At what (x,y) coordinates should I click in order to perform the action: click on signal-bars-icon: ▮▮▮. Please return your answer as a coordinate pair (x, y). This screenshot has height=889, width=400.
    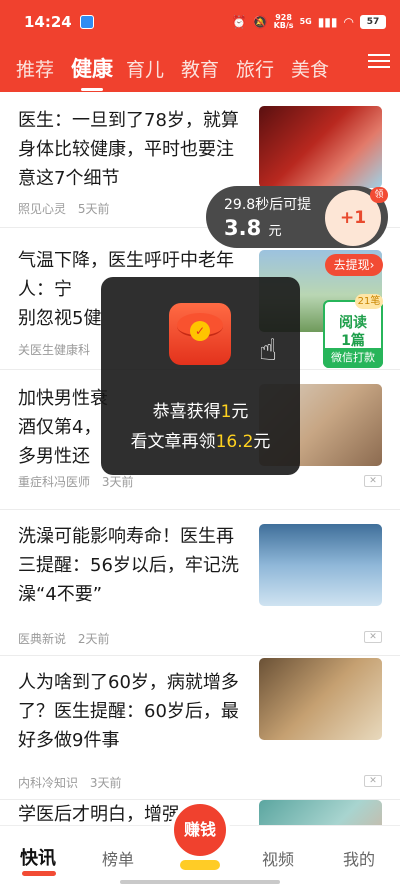
    Looking at the image, I should click on (327, 22).